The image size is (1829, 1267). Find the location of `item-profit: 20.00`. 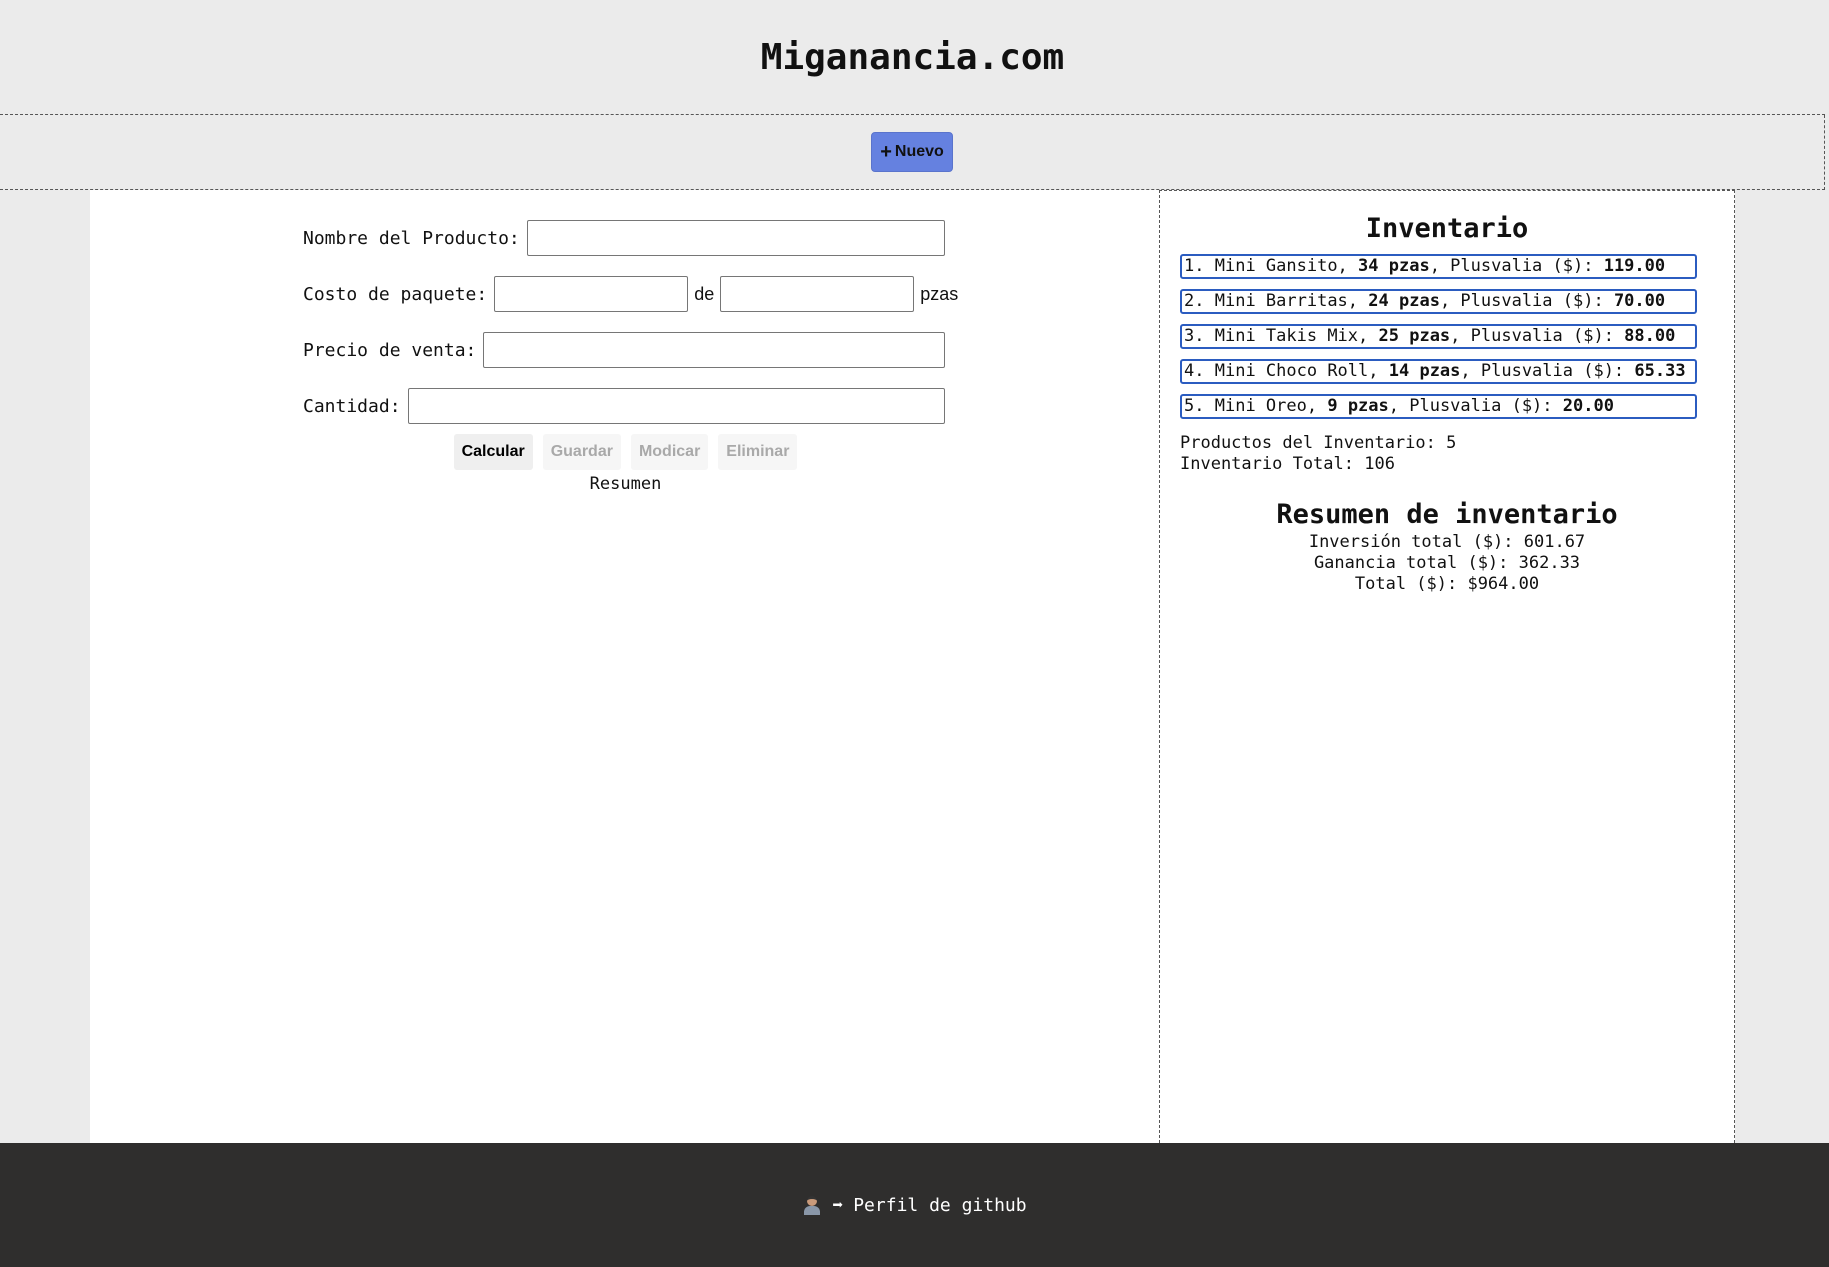

item-profit: 20.00 is located at coordinates (1588, 406).